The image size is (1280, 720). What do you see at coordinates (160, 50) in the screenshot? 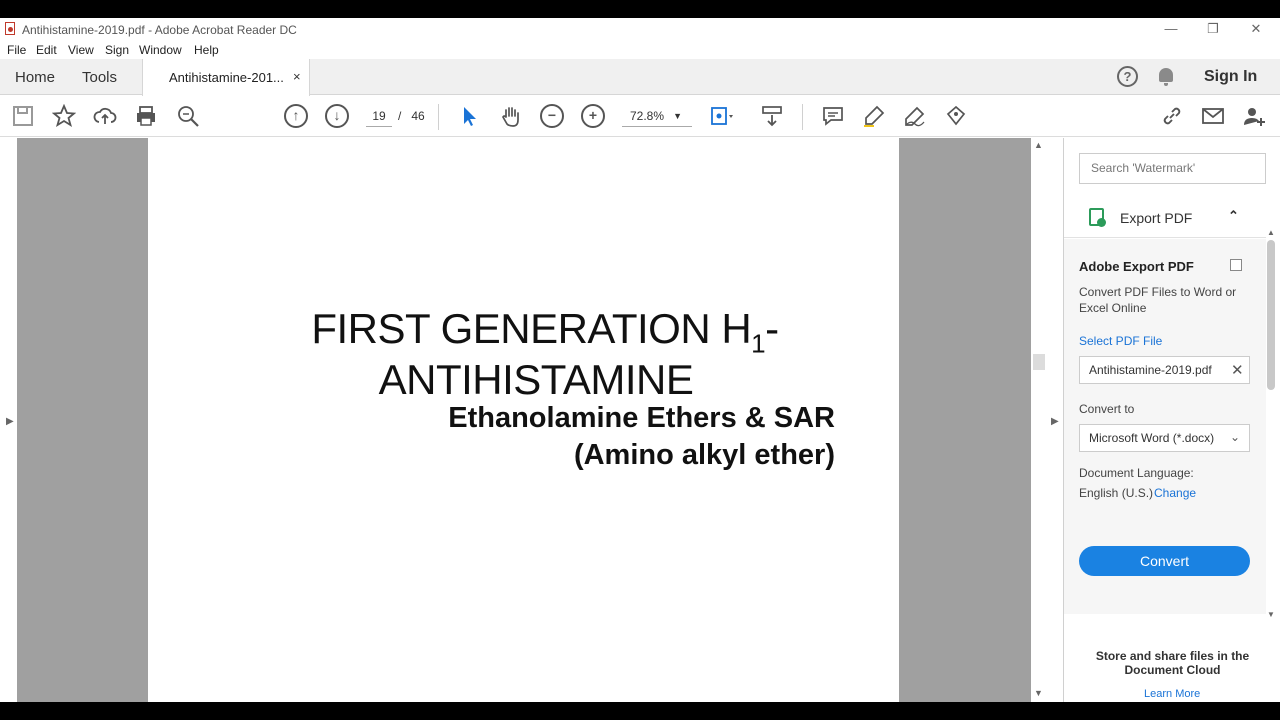
I see `menu-window: Window` at bounding box center [160, 50].